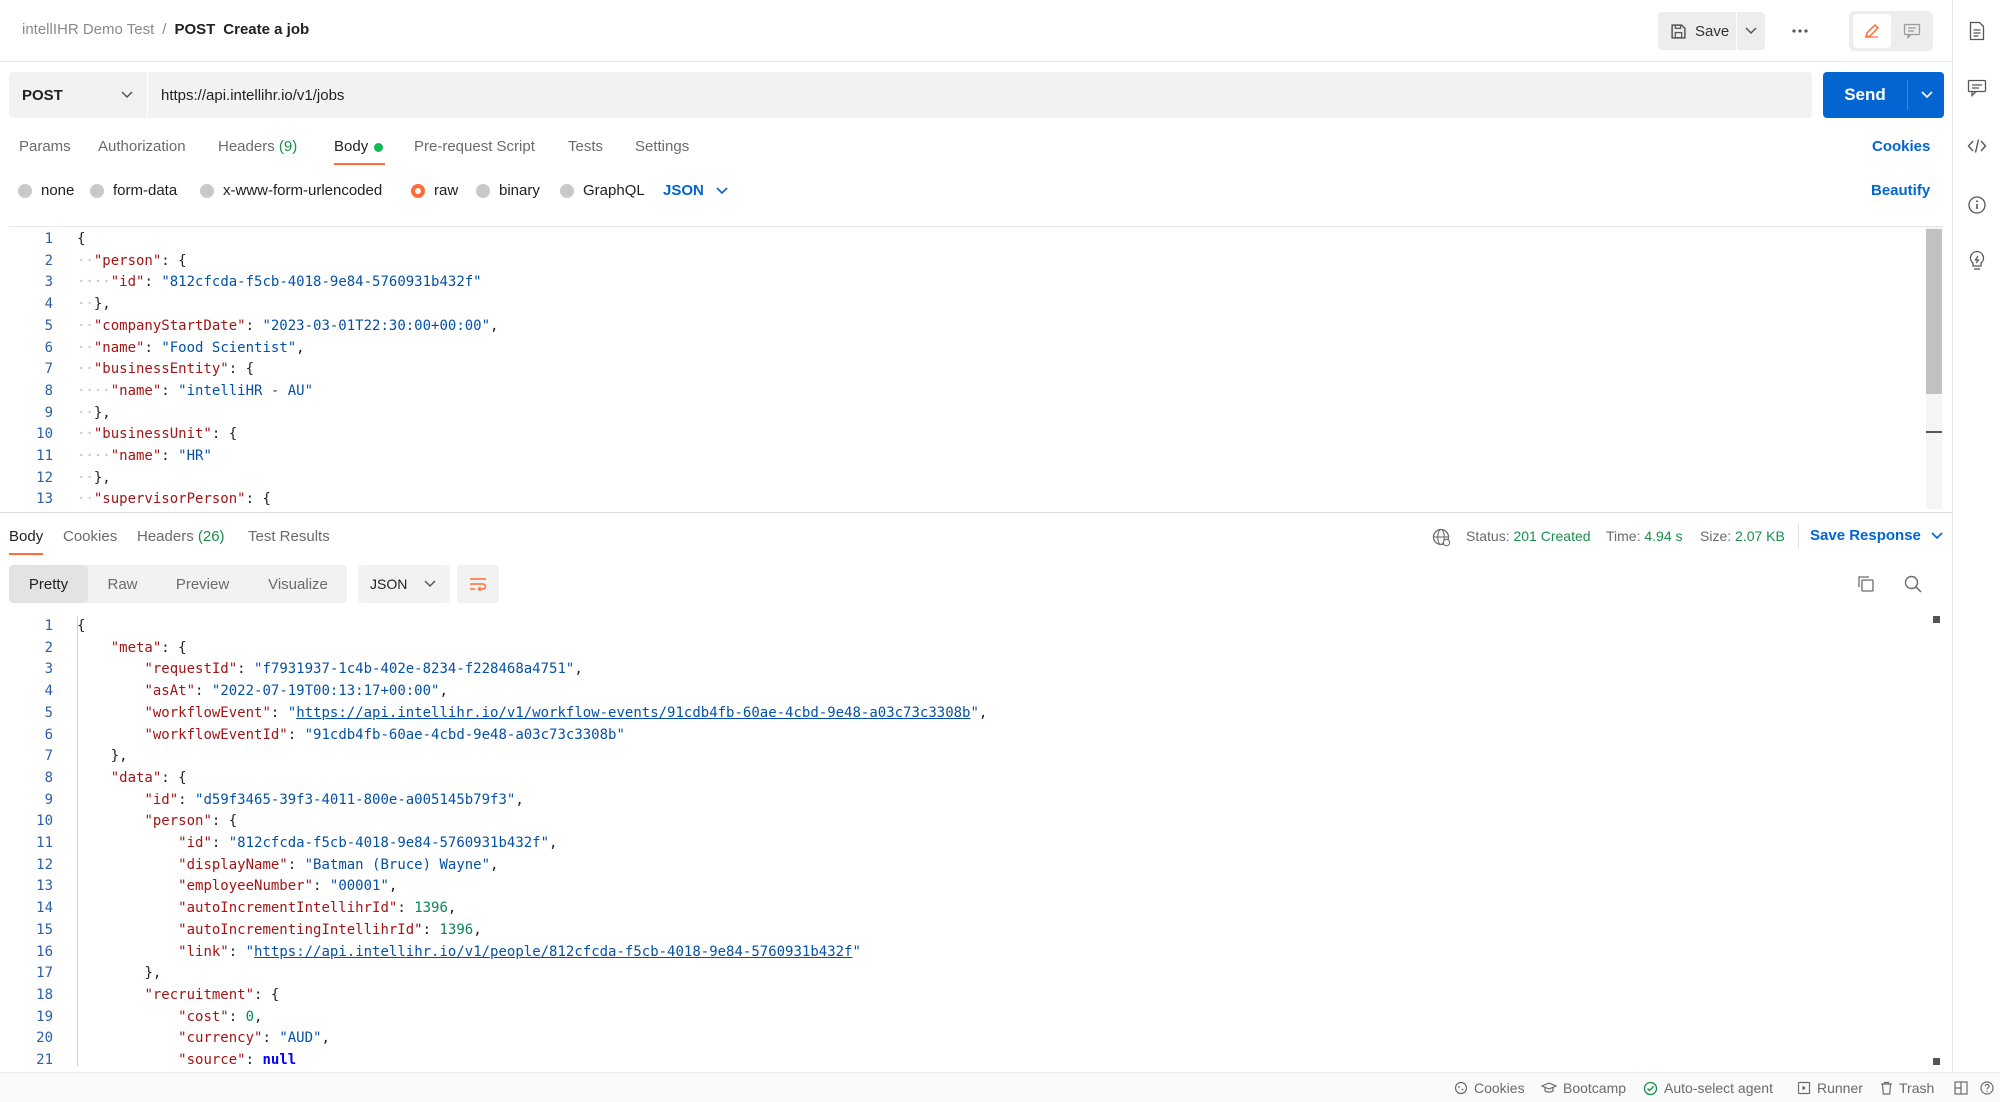 The width and height of the screenshot is (2000, 1102). I want to click on status-readout: Status: 201 Created, so click(1528, 536).